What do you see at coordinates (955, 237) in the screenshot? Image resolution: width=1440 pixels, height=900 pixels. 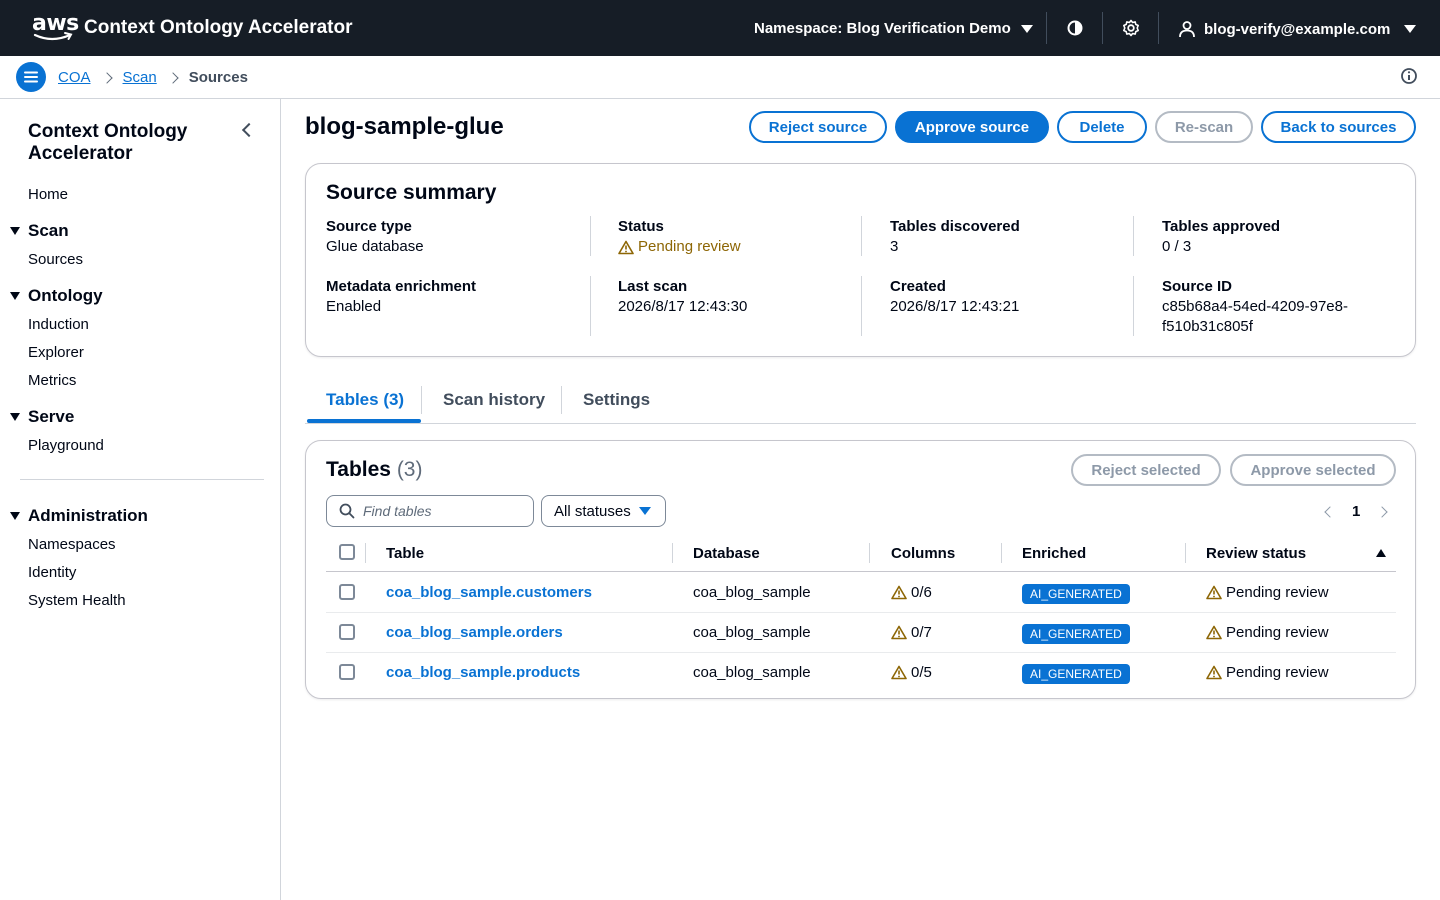 I see `tables-discovered-field: Tables discovered 3` at bounding box center [955, 237].